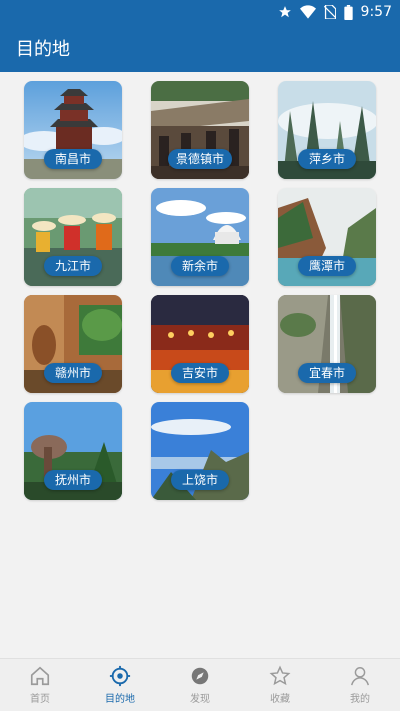 The width and height of the screenshot is (400, 711). What do you see at coordinates (280, 699) in the screenshot?
I see `nav-label: 收藏` at bounding box center [280, 699].